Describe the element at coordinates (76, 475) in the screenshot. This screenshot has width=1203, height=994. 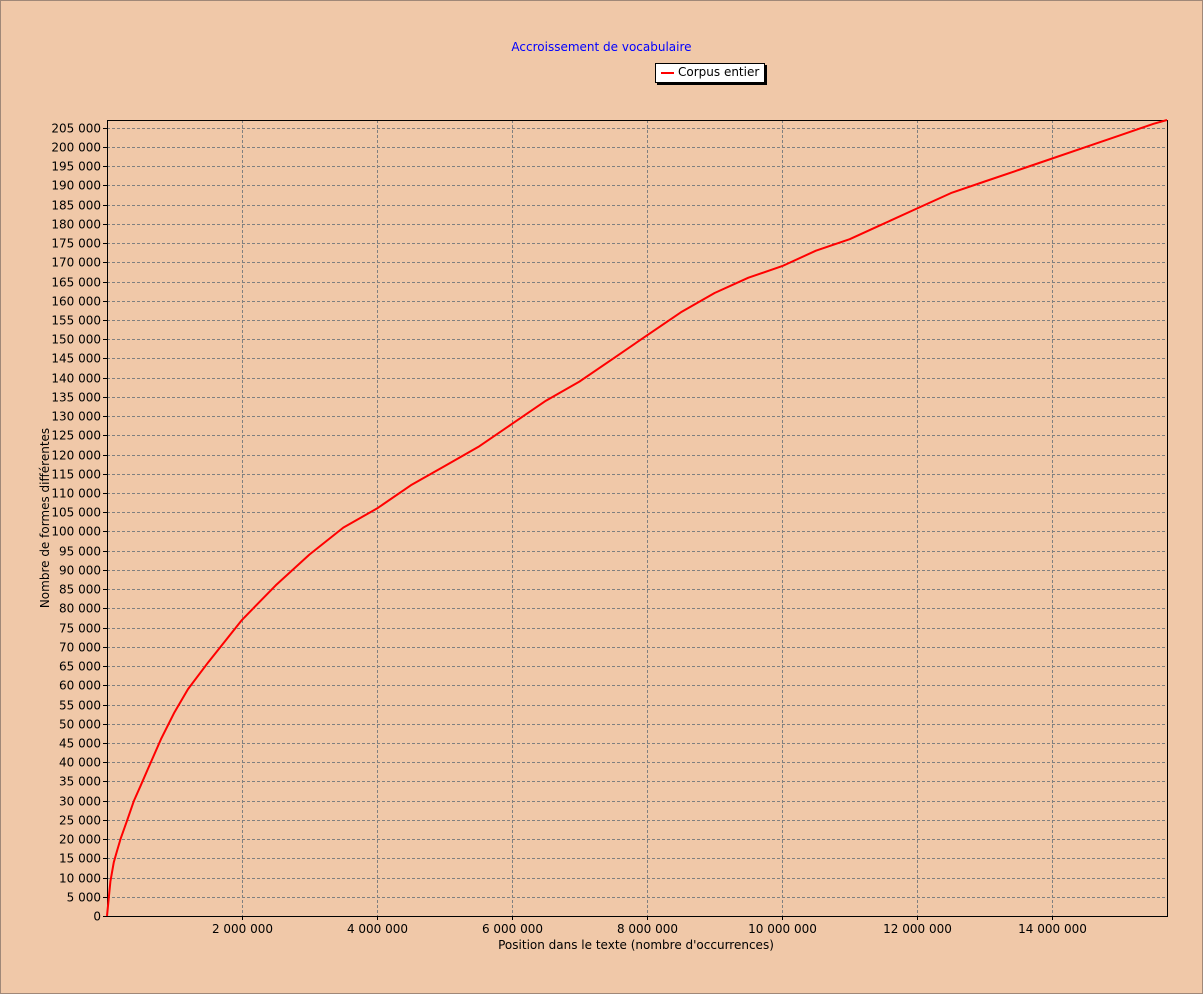
I see `y-tick-label: 115 000` at that location.